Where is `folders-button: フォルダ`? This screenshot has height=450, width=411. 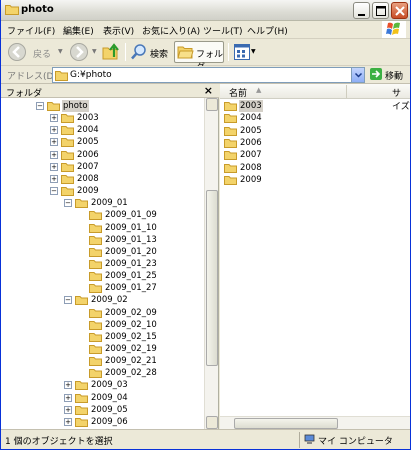 folders-button: フォルダ is located at coordinates (199, 57).